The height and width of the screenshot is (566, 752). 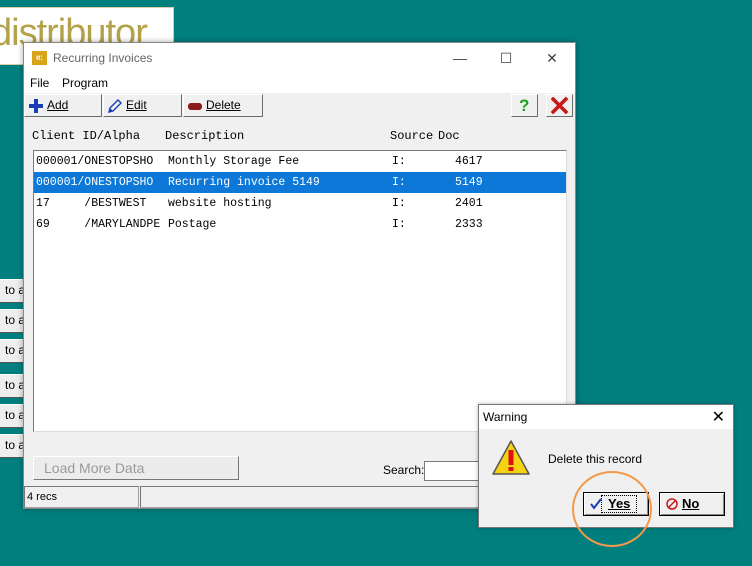 What do you see at coordinates (460, 58) in the screenshot?
I see `minimize-button: —` at bounding box center [460, 58].